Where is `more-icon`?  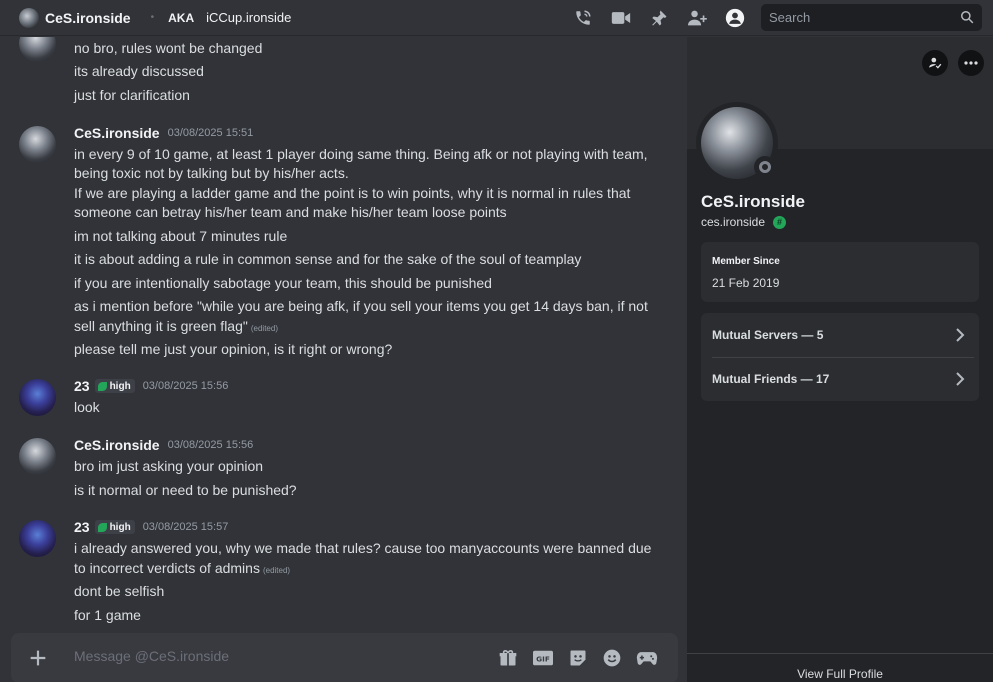 more-icon is located at coordinates (971, 63).